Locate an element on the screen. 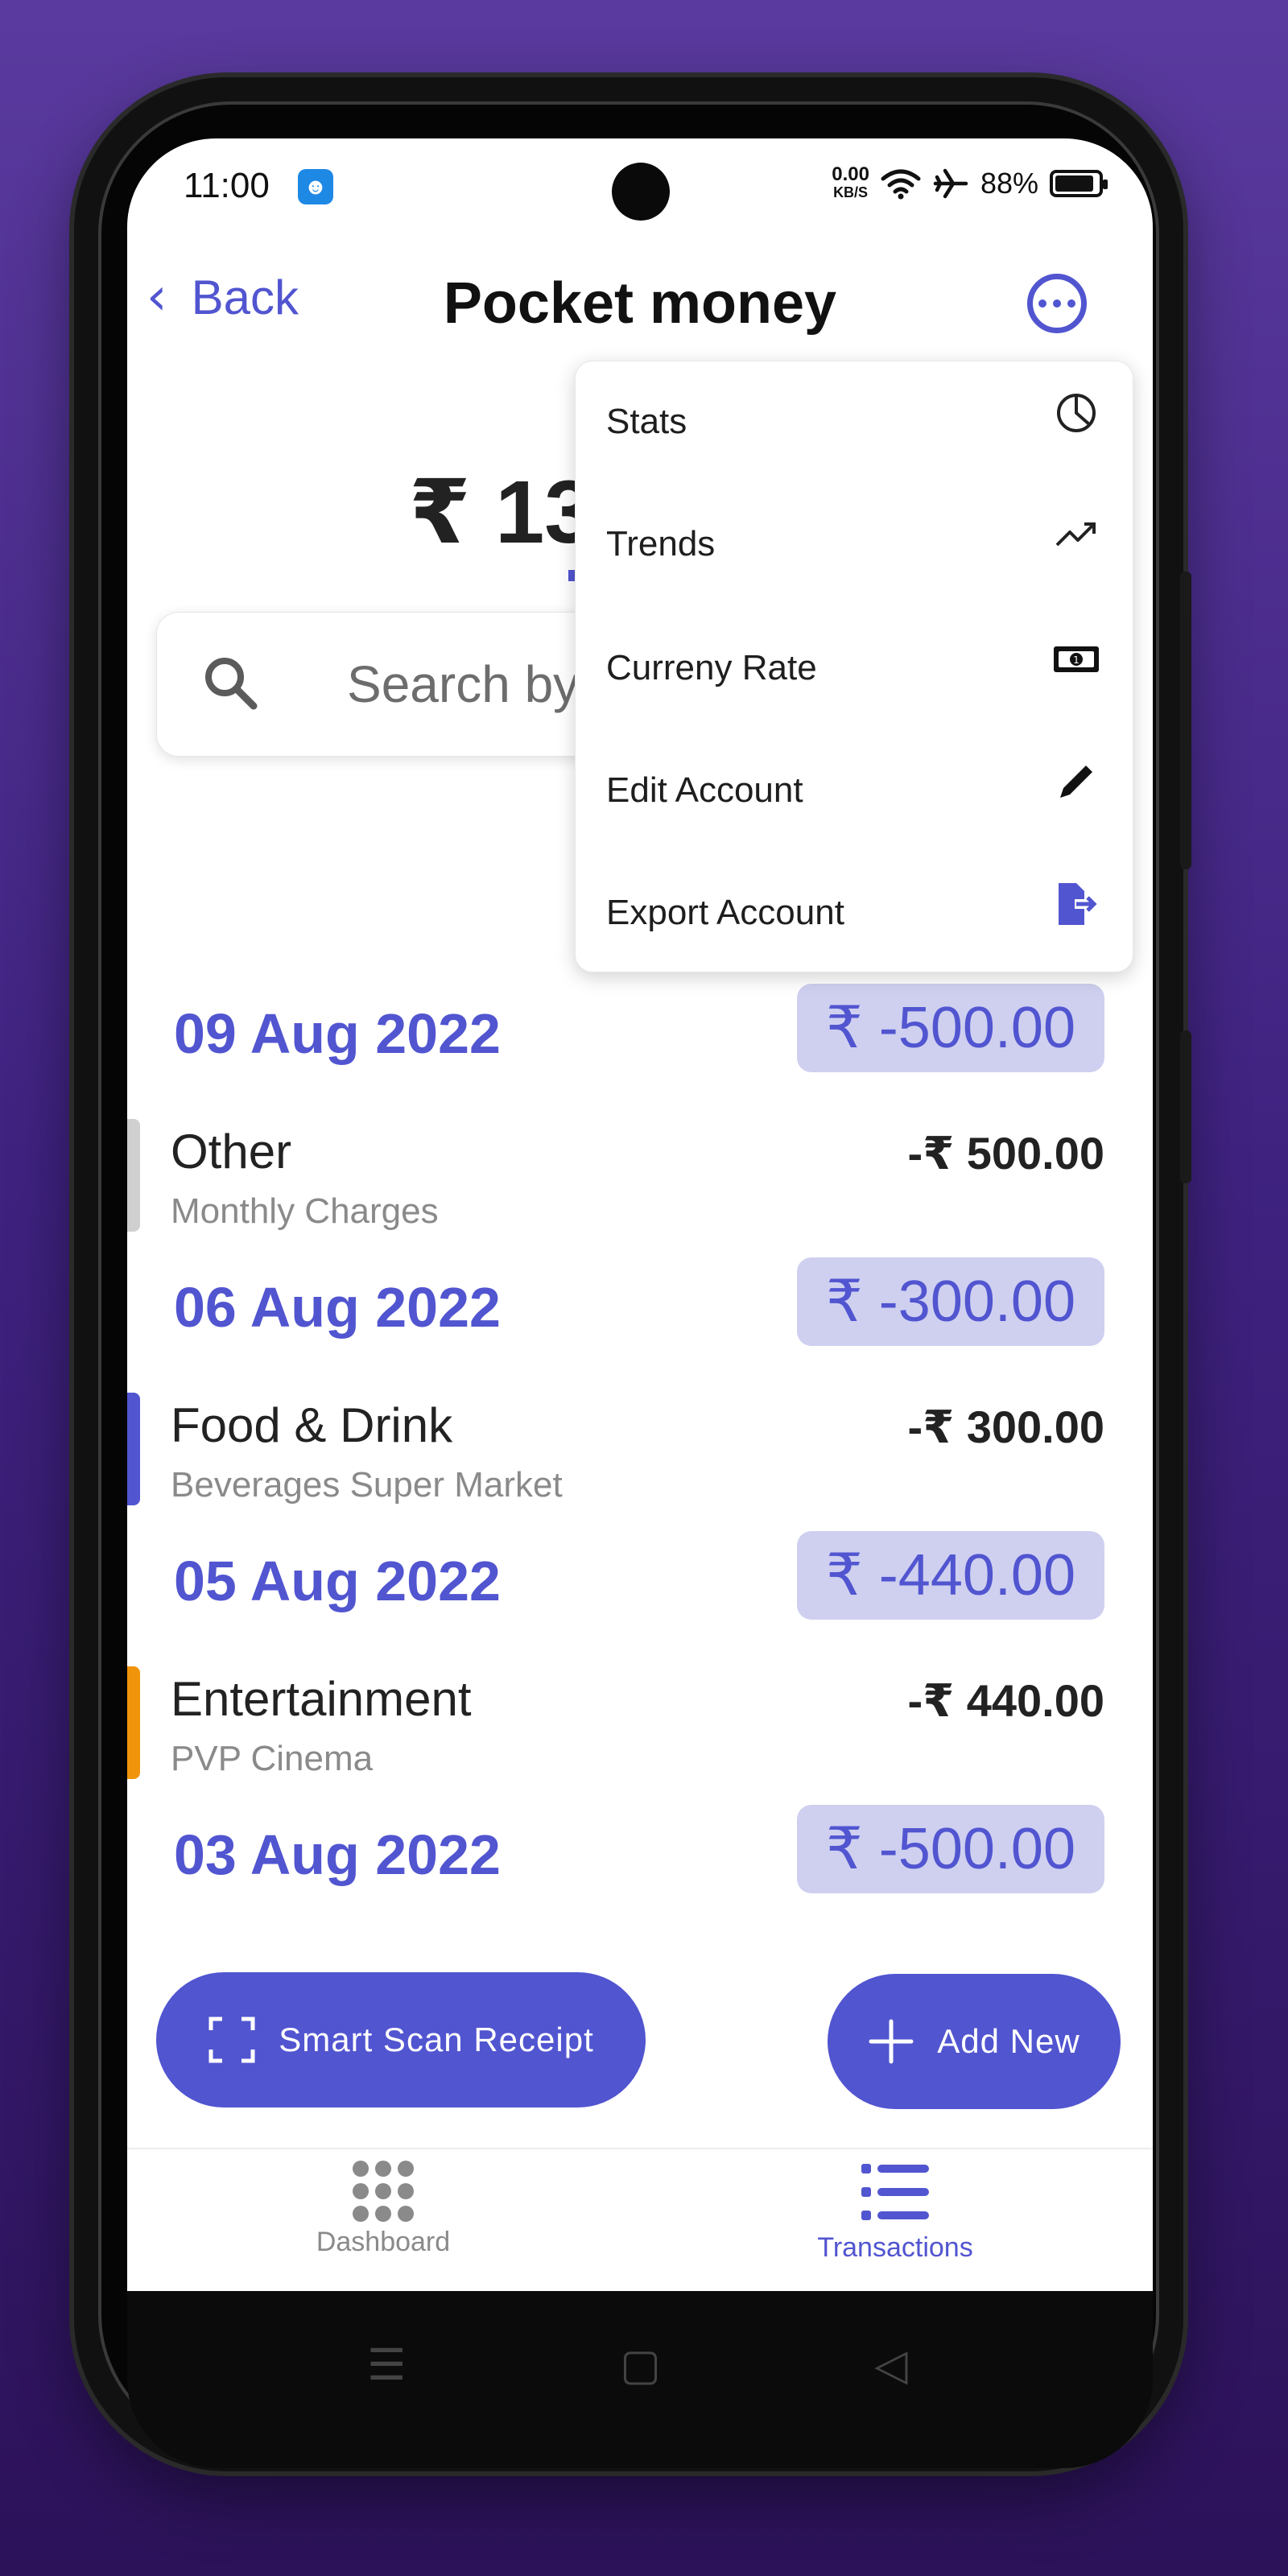 This screenshot has height=2576, width=1288. day-date: 09 Aug 2022 is located at coordinates (337, 1033).